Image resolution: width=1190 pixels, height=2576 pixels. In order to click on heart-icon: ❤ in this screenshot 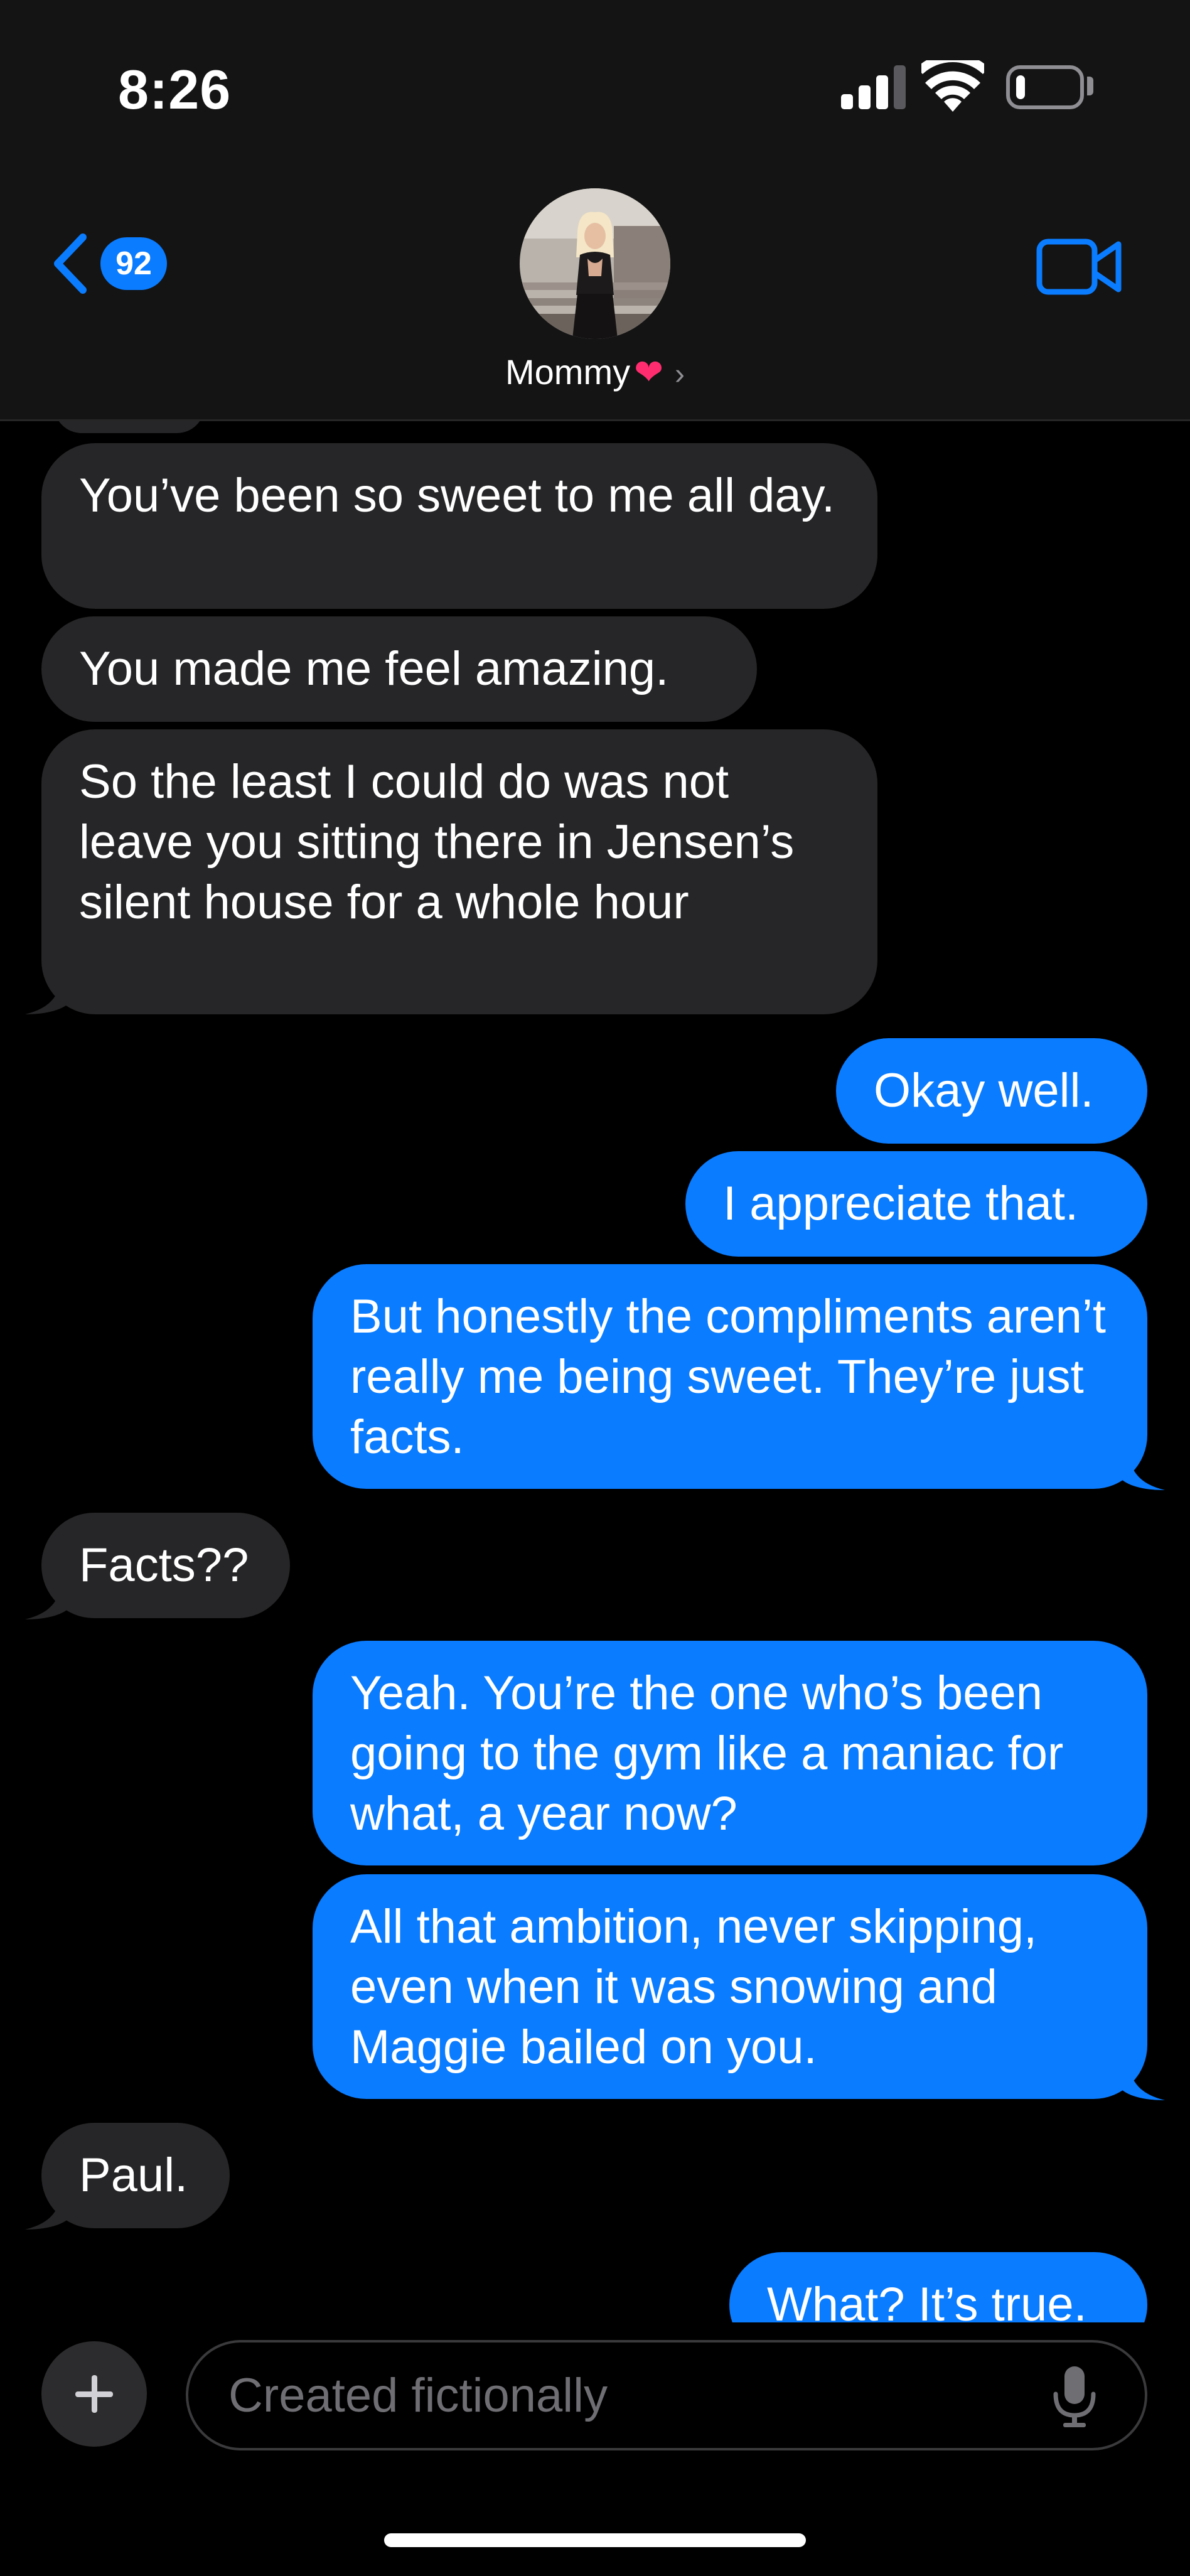, I will do `click(649, 372)`.